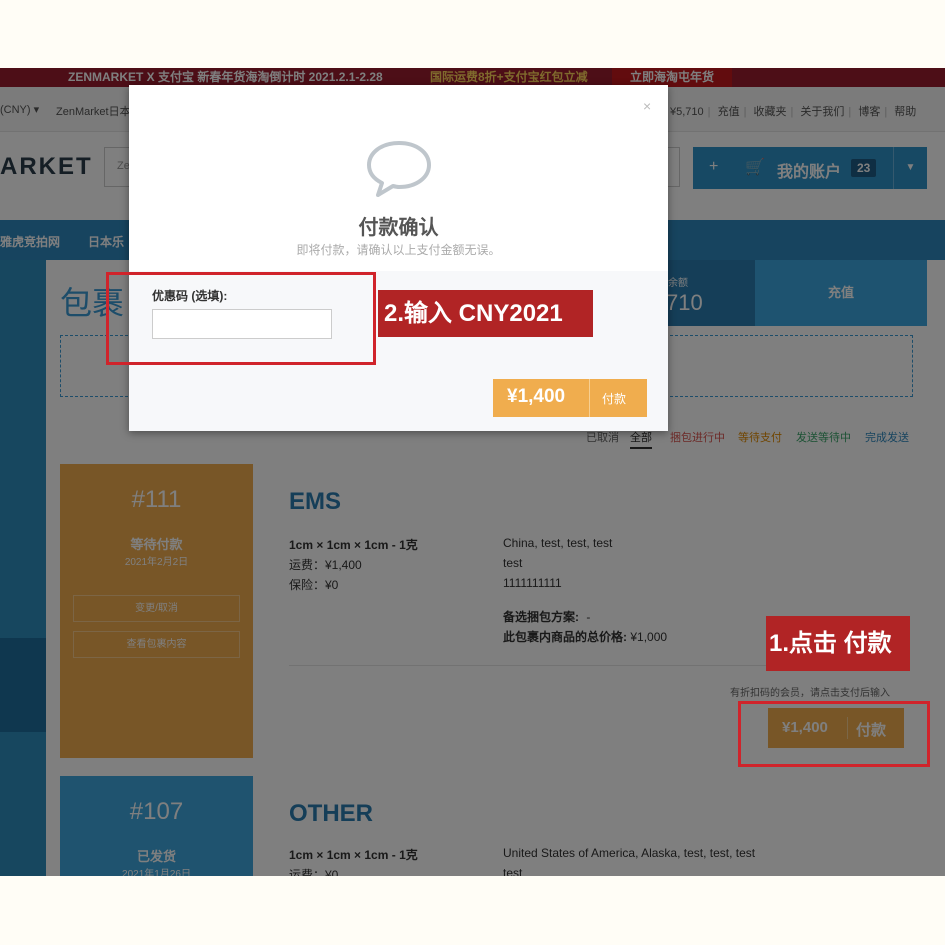 Image resolution: width=945 pixels, height=945 pixels. I want to click on speech-bubble-icon, so click(399, 169).